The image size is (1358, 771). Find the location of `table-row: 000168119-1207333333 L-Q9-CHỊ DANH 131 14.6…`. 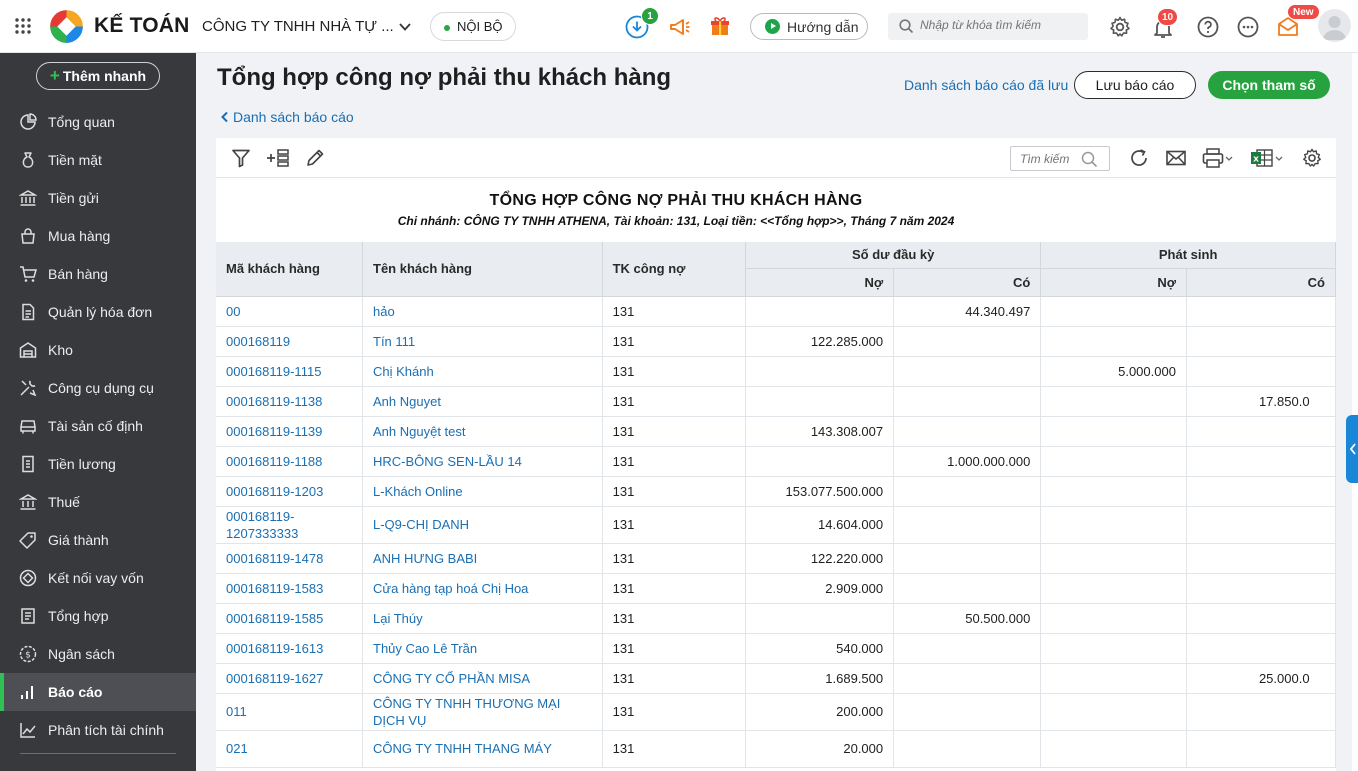

table-row: 000168119-1207333333 L-Q9-CHỊ DANH 131 14.6… is located at coordinates (776, 525).